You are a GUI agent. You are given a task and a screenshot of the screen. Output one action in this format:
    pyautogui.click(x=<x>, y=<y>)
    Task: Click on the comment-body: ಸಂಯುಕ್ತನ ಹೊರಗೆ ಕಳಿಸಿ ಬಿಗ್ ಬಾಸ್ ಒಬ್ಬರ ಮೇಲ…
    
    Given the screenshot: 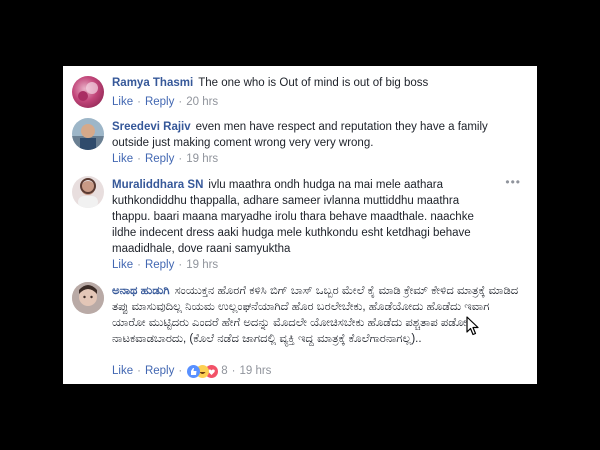 What is the action you would take?
    pyautogui.click(x=315, y=315)
    